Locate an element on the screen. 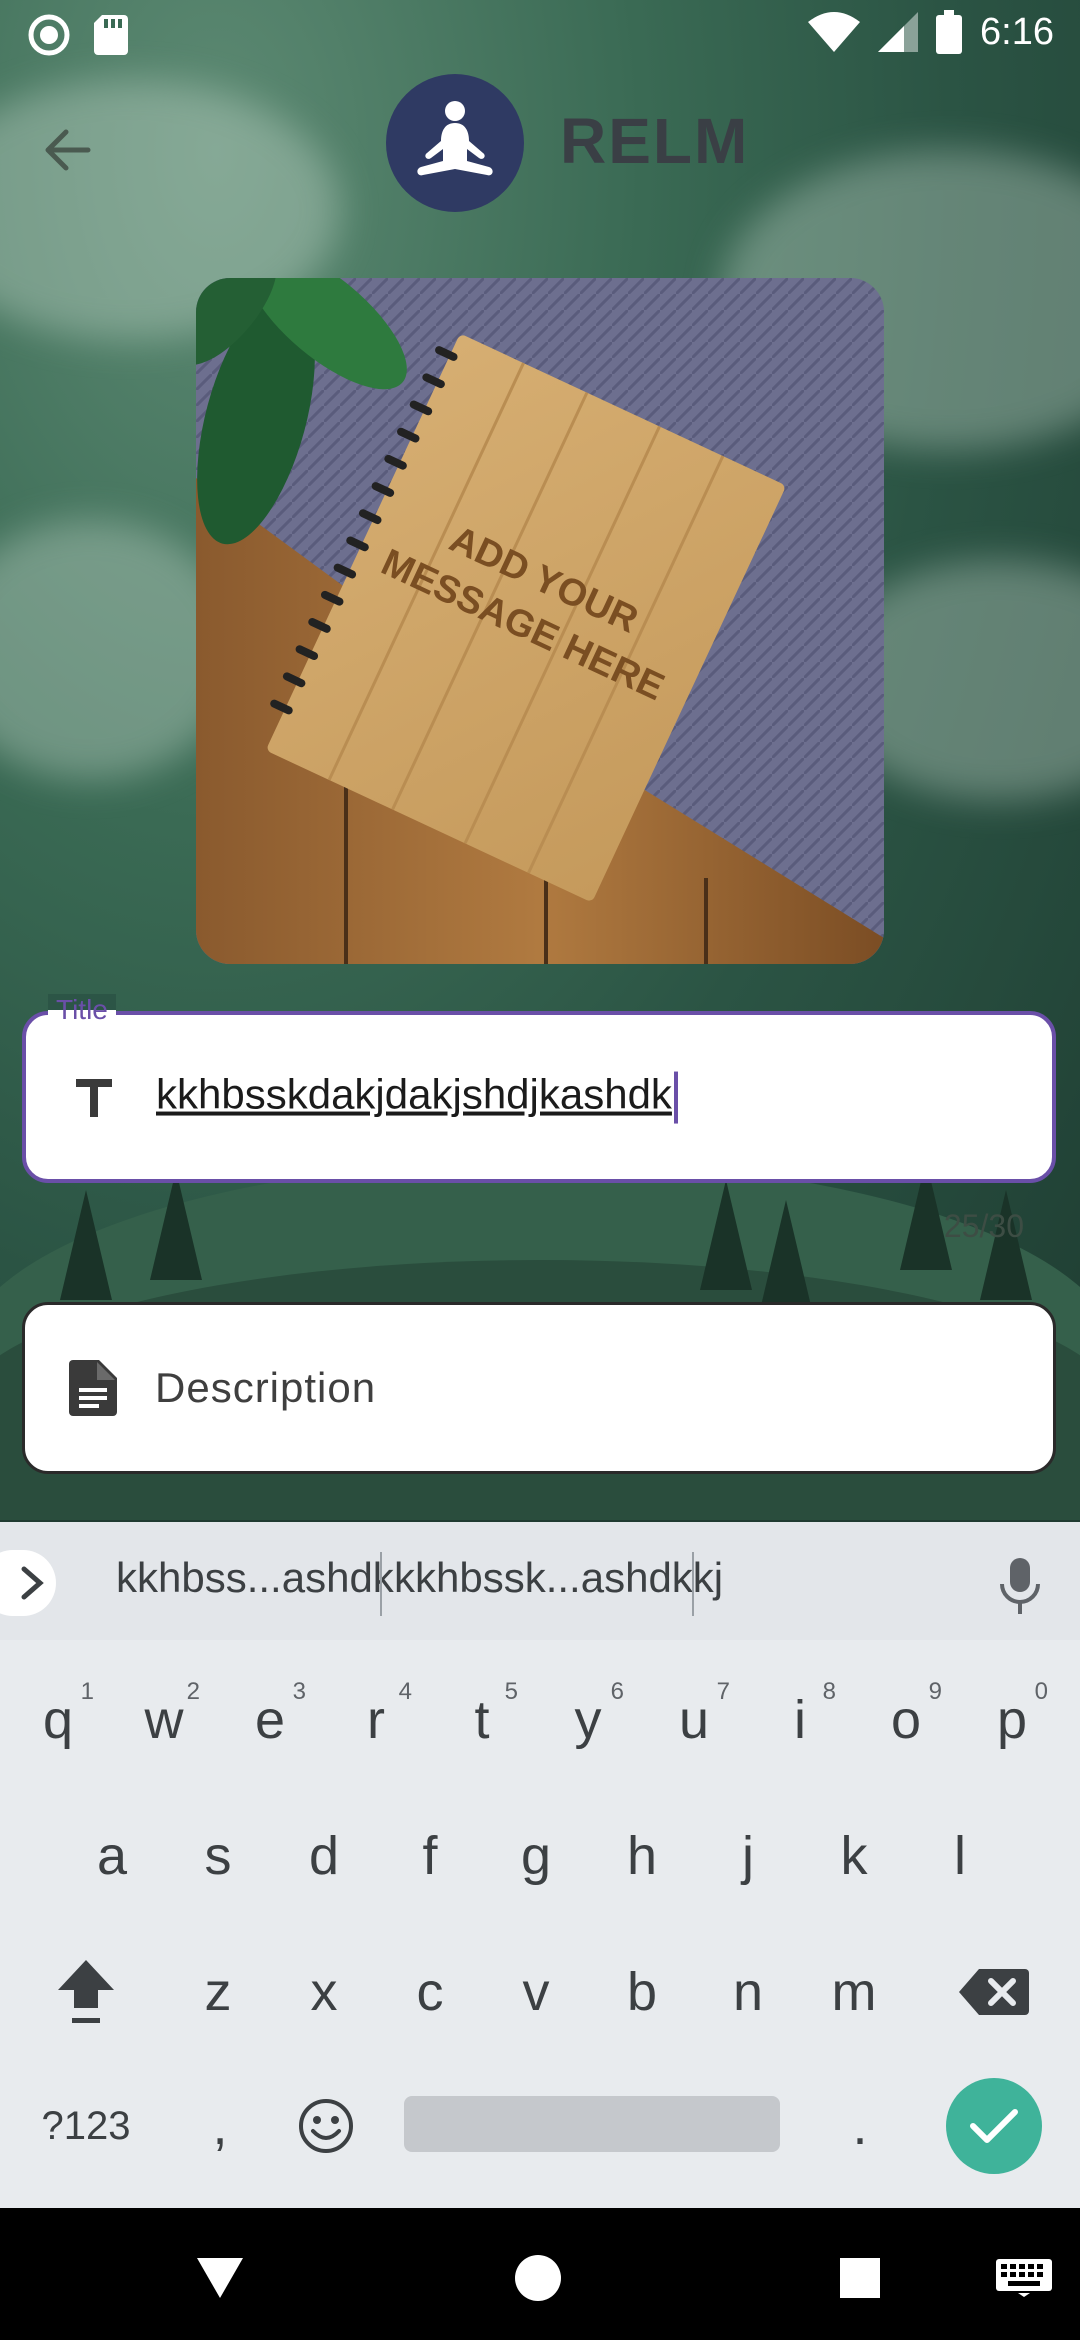  document-icon is located at coordinates (93, 1388).